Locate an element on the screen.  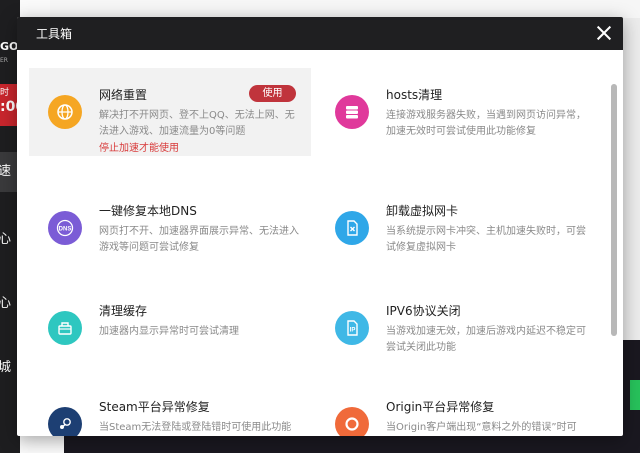
tool-virtual-nic: 卸载虚拟网卡 当系统提示网卡冲突、主机加速失败时，可尝试修复虚拟网卡 is located at coordinates (457, 228).